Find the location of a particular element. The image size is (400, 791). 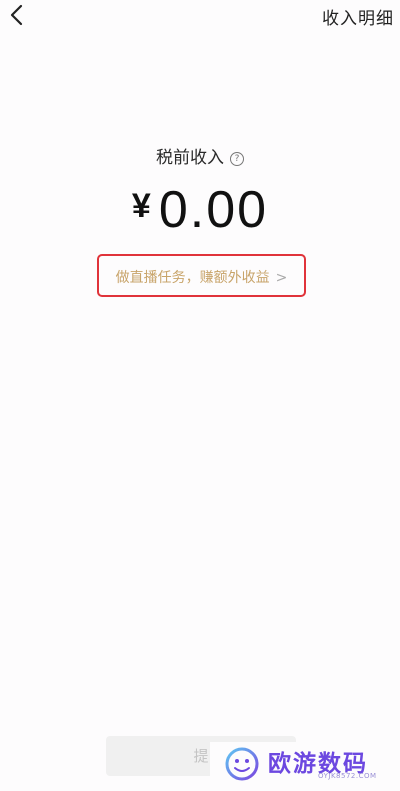

watermark: 欧游数码 OYJK8572.COM is located at coordinates (305, 766).